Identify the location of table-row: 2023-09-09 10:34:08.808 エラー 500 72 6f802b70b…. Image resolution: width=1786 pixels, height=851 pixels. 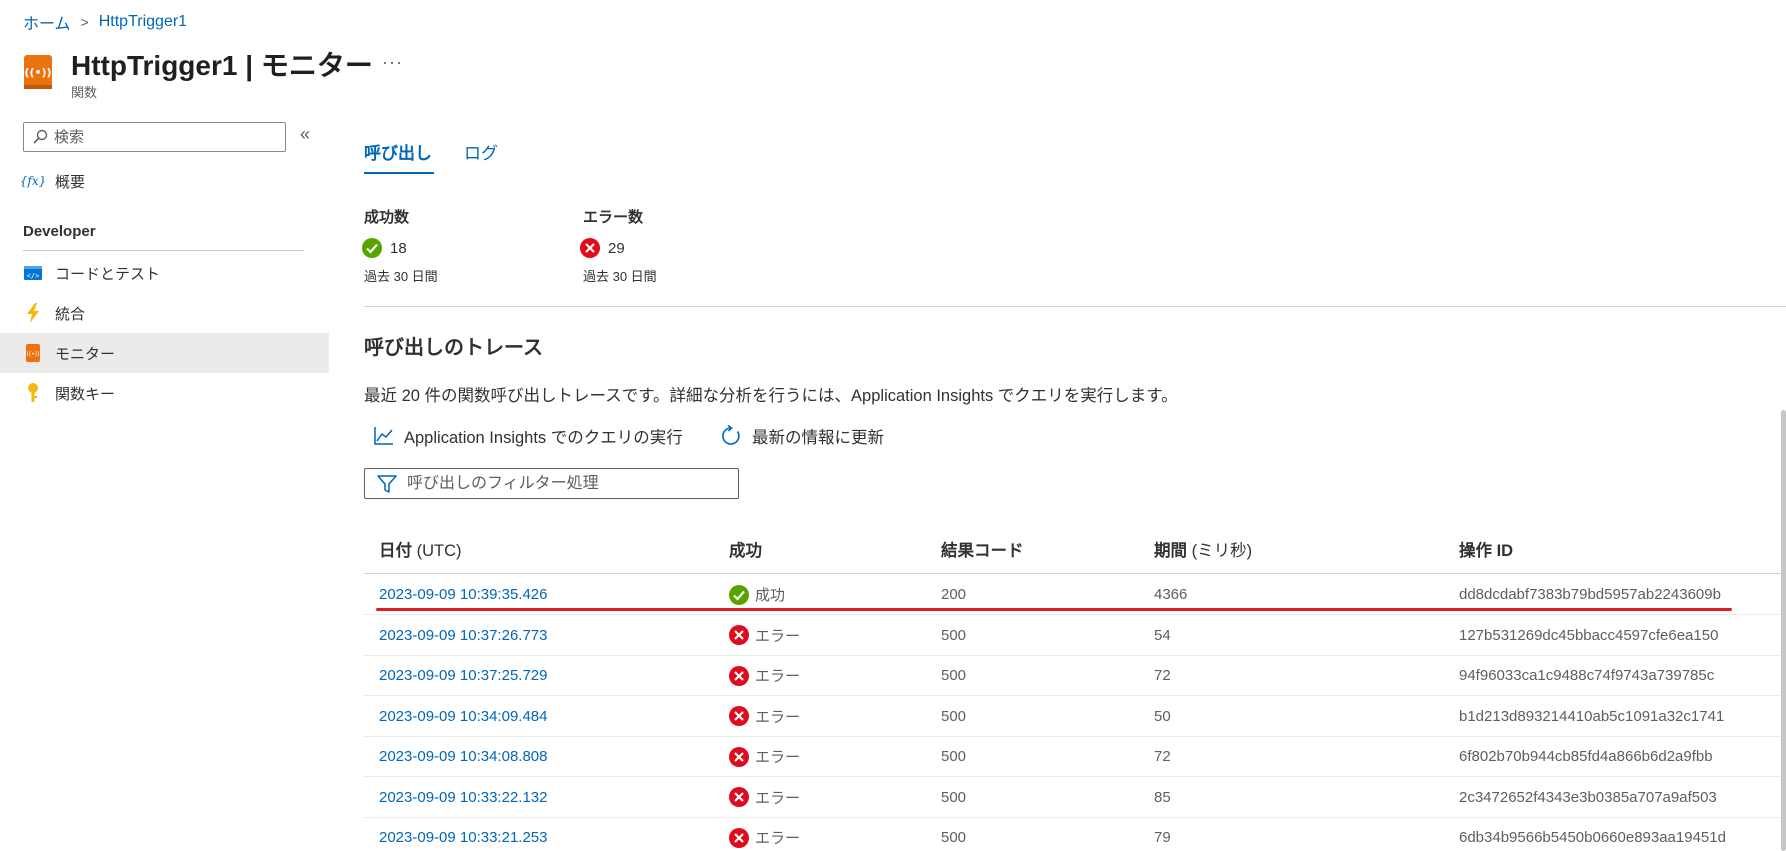
(1075, 757).